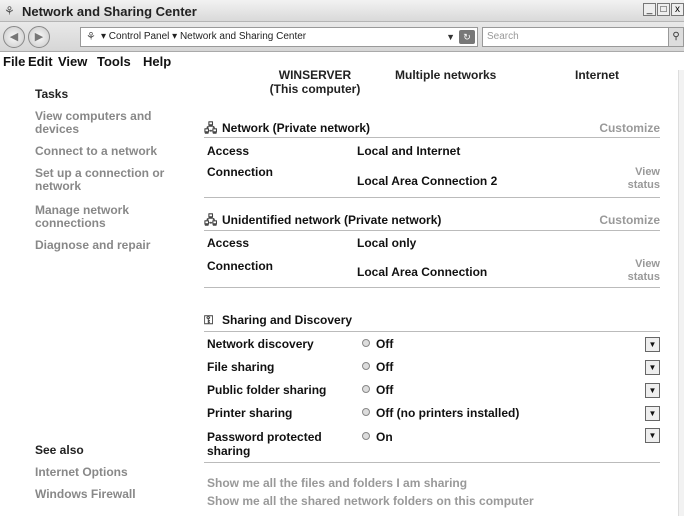 This screenshot has width=684, height=516. I want to click on network-2-connection-label: Connection, so click(240, 266).